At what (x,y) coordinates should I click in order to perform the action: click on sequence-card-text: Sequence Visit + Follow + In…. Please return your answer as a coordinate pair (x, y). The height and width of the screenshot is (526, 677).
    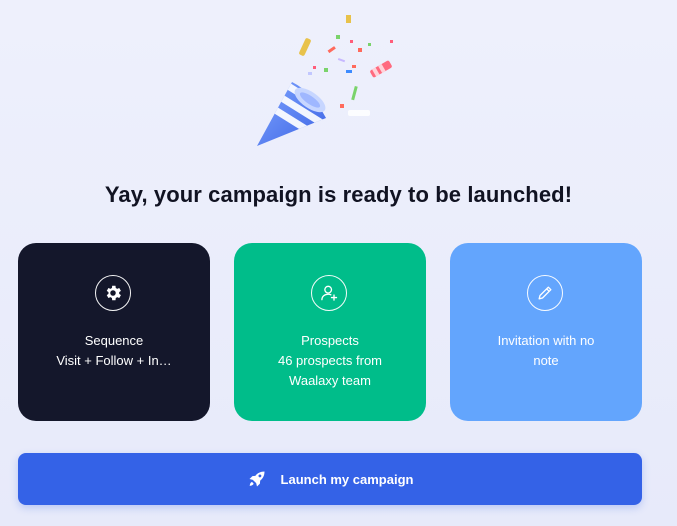
    Looking at the image, I should click on (114, 351).